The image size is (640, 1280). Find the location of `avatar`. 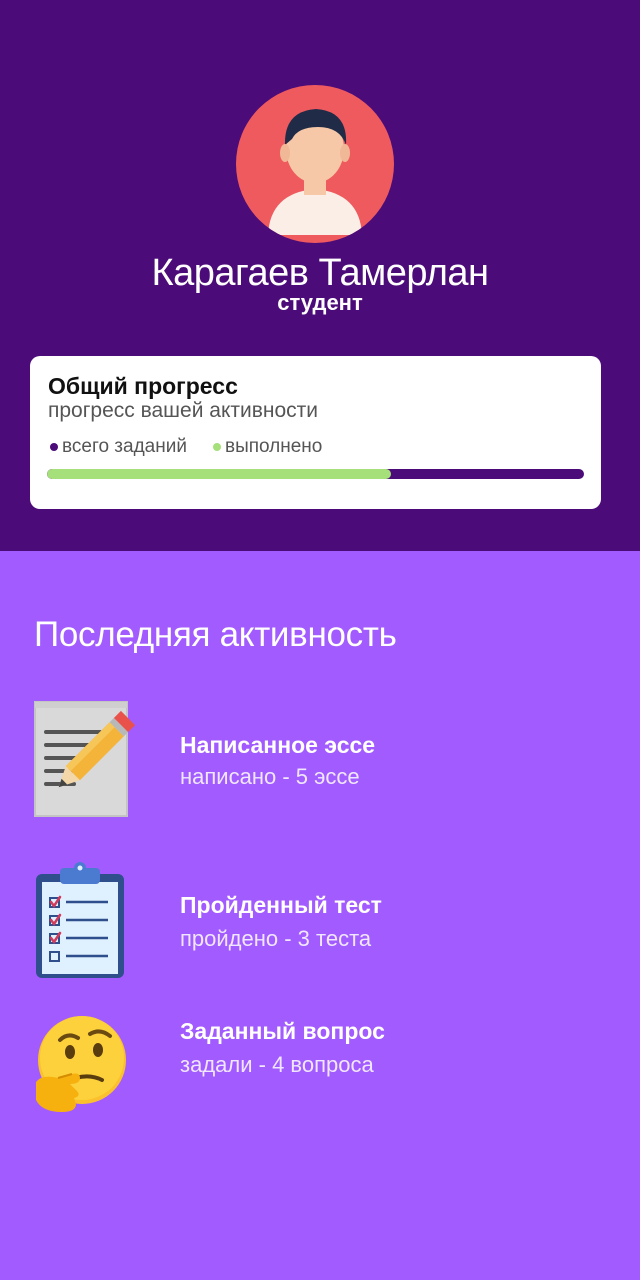

avatar is located at coordinates (315, 164).